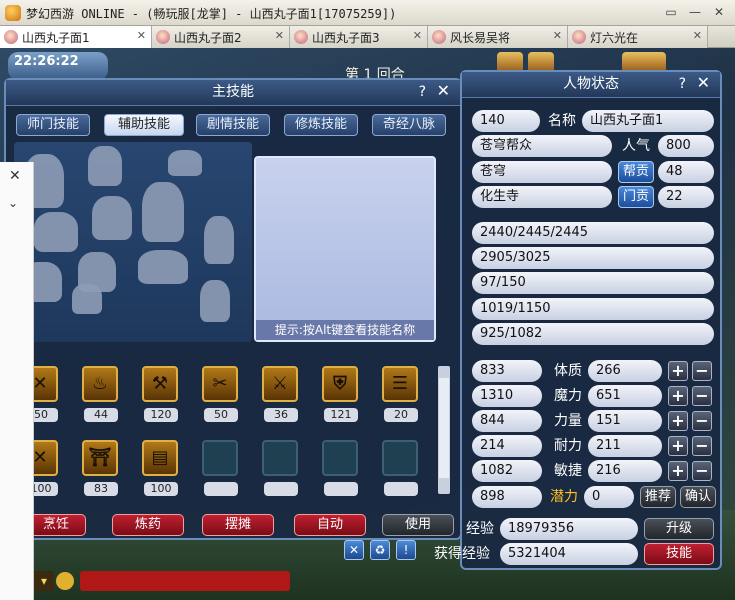 The width and height of the screenshot is (735, 600). What do you see at coordinates (341, 489) in the screenshot?
I see `skill-level` at bounding box center [341, 489].